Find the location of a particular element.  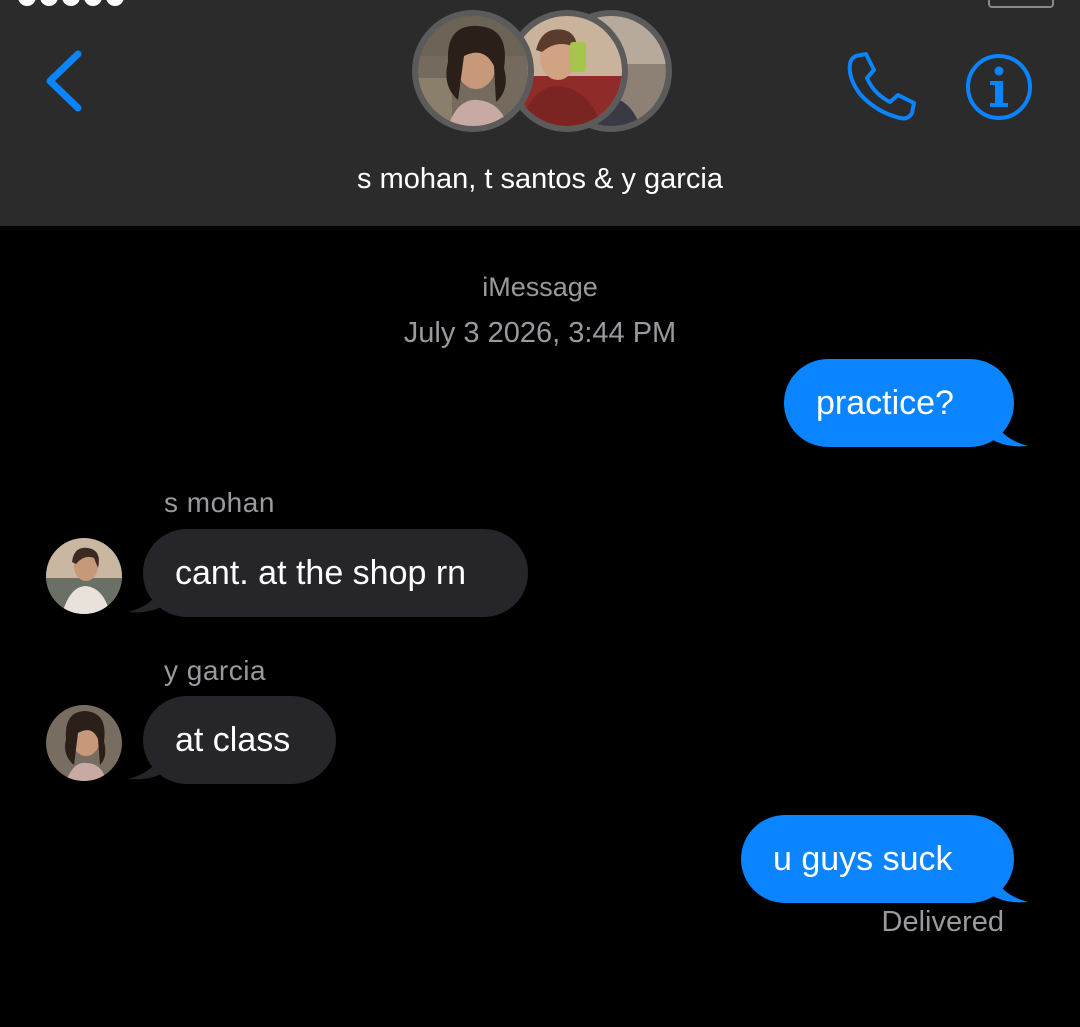

phone-icon is located at coordinates (881, 86).